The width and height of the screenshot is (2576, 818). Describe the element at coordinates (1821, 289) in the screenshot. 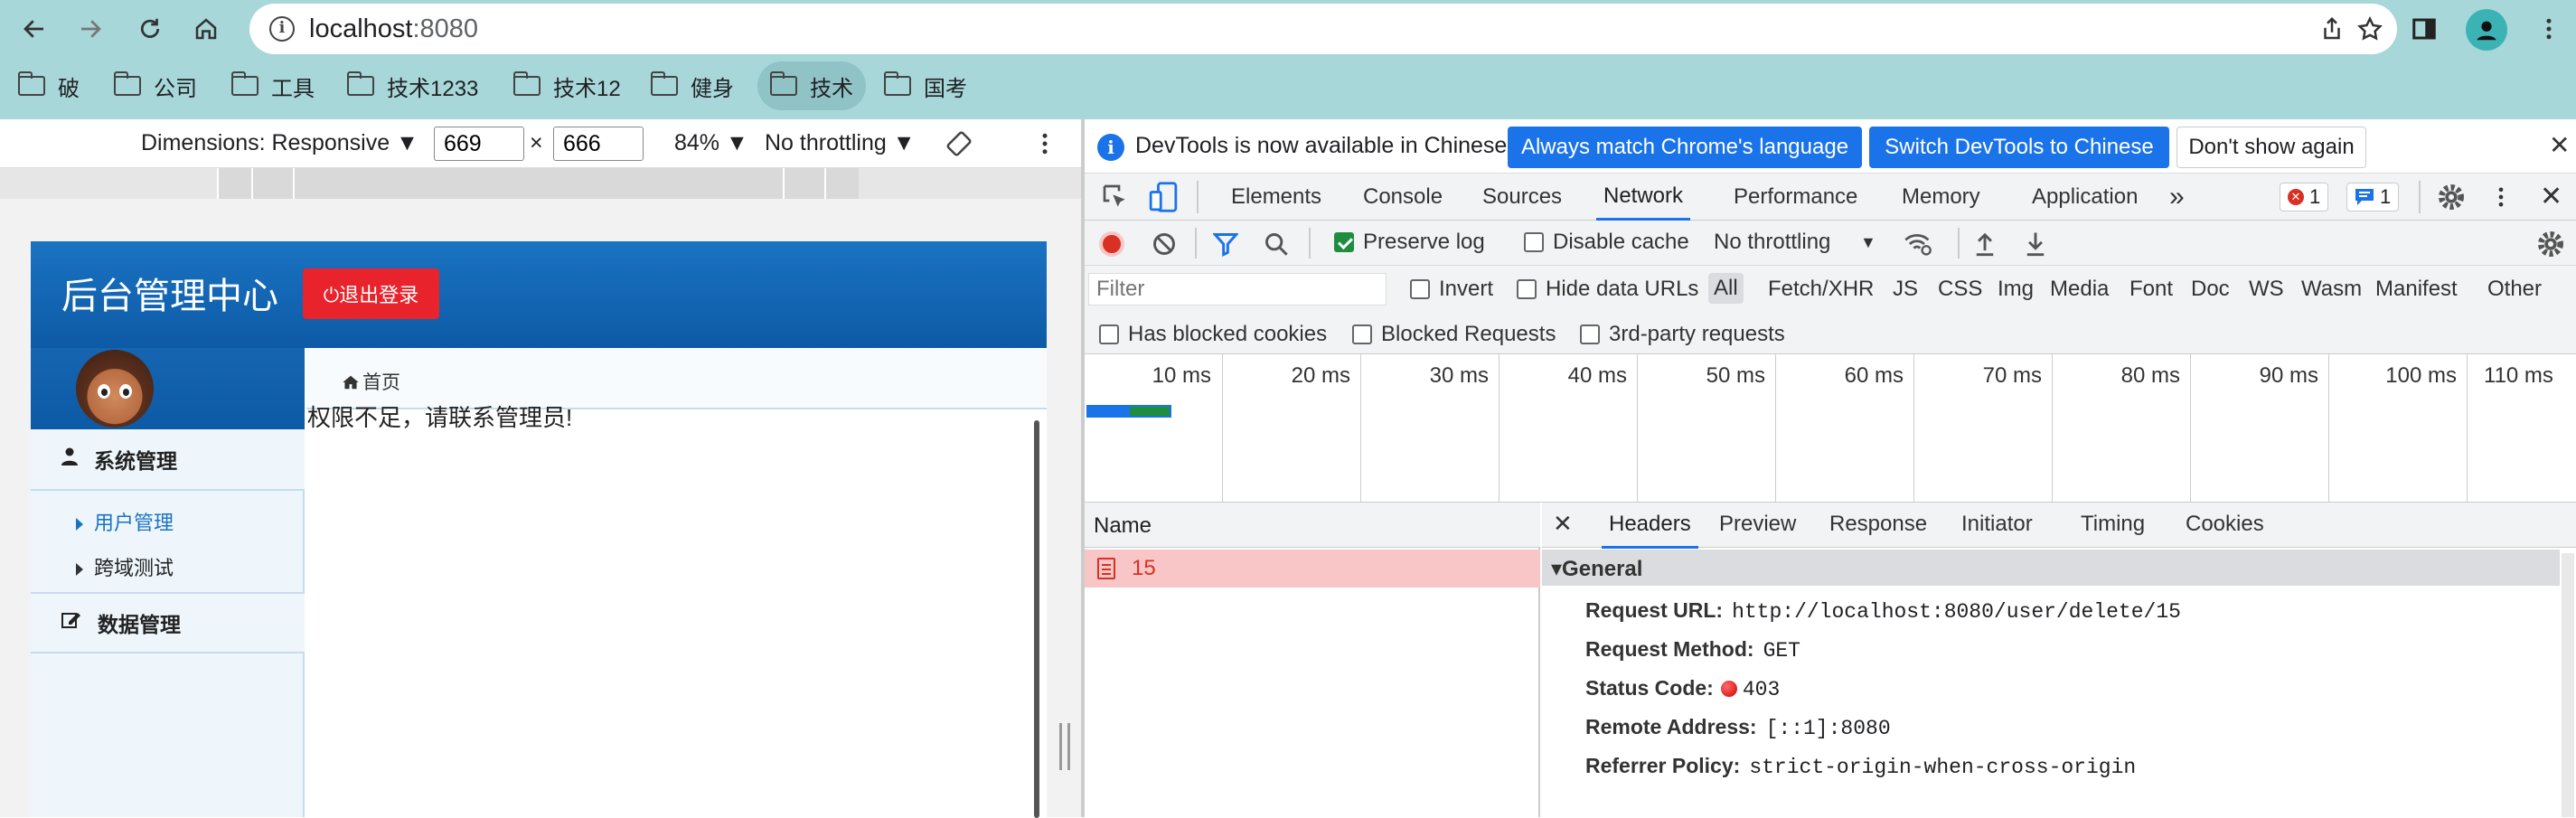

I see `filter-type-fetch-xhr: Fetch/XHR` at that location.